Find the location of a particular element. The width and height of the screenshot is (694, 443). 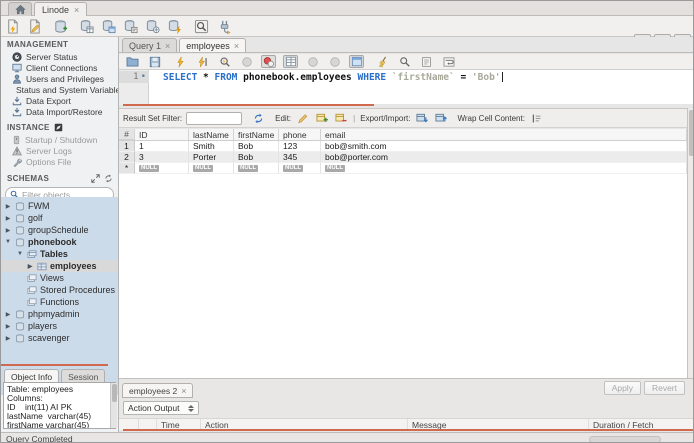

cell: NULL is located at coordinates (300, 168).